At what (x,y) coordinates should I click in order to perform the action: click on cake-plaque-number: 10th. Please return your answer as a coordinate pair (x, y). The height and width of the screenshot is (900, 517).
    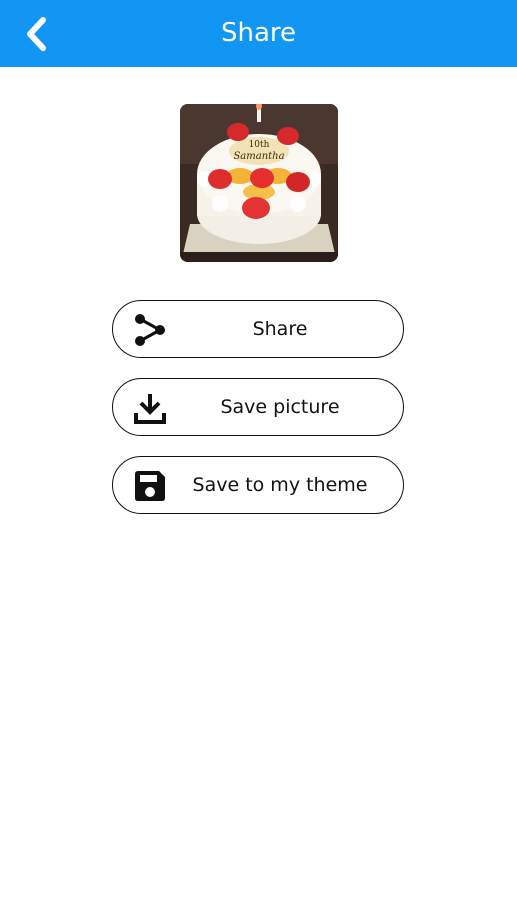
    Looking at the image, I should click on (259, 145).